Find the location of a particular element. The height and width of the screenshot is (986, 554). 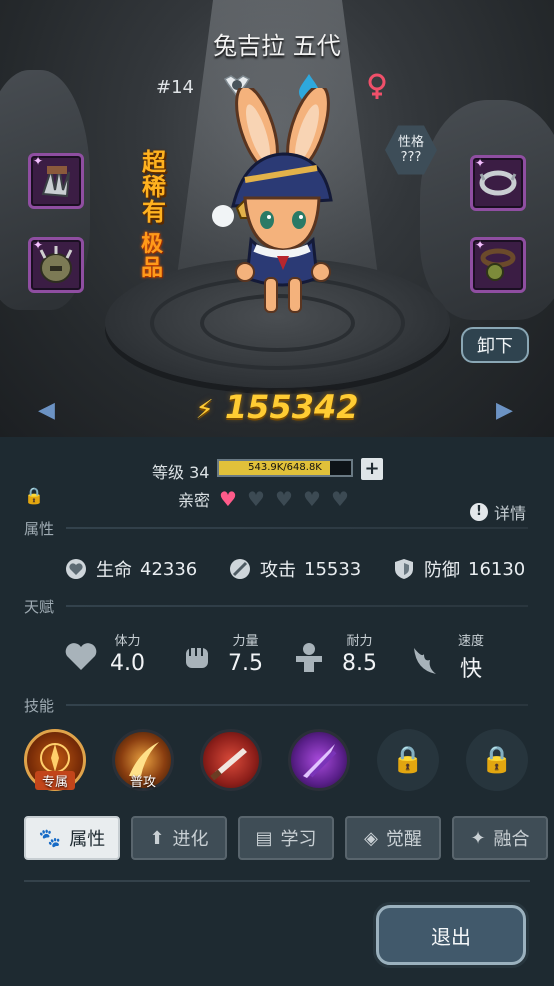

skill-locked-2: 🔒 is located at coordinates (497, 760).